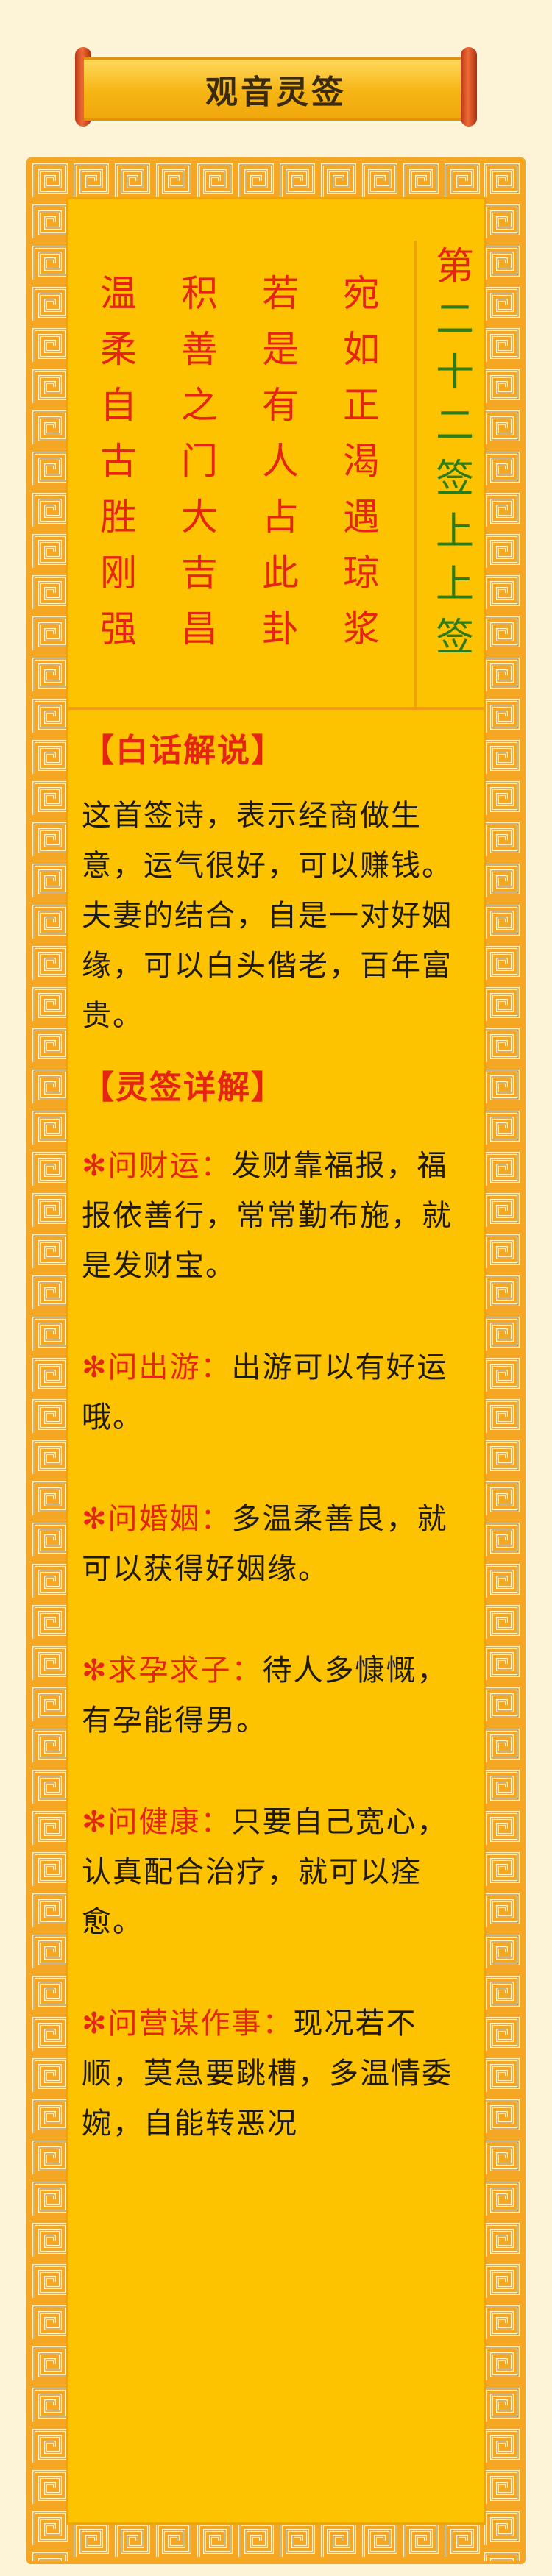 The width and height of the screenshot is (552, 2576). Describe the element at coordinates (280, 461) in the screenshot. I see `poem-char: 人` at that location.